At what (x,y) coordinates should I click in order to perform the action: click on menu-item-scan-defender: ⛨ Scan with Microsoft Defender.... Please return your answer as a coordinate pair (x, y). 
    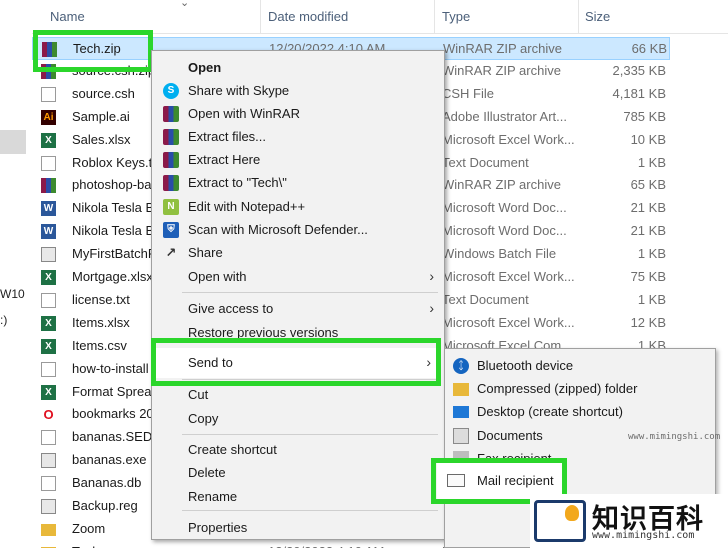
    Looking at the image, I should click on (298, 229).